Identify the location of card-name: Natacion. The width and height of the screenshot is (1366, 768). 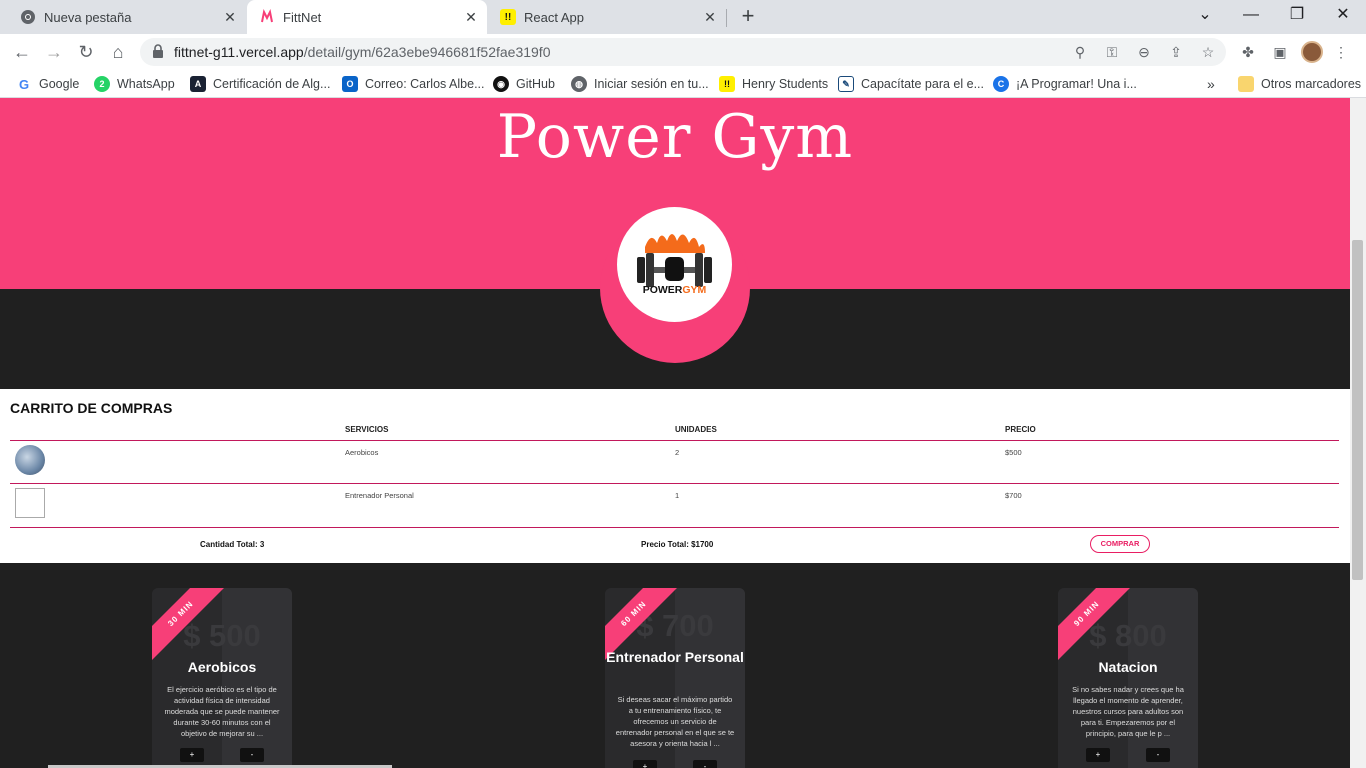
(1128, 667).